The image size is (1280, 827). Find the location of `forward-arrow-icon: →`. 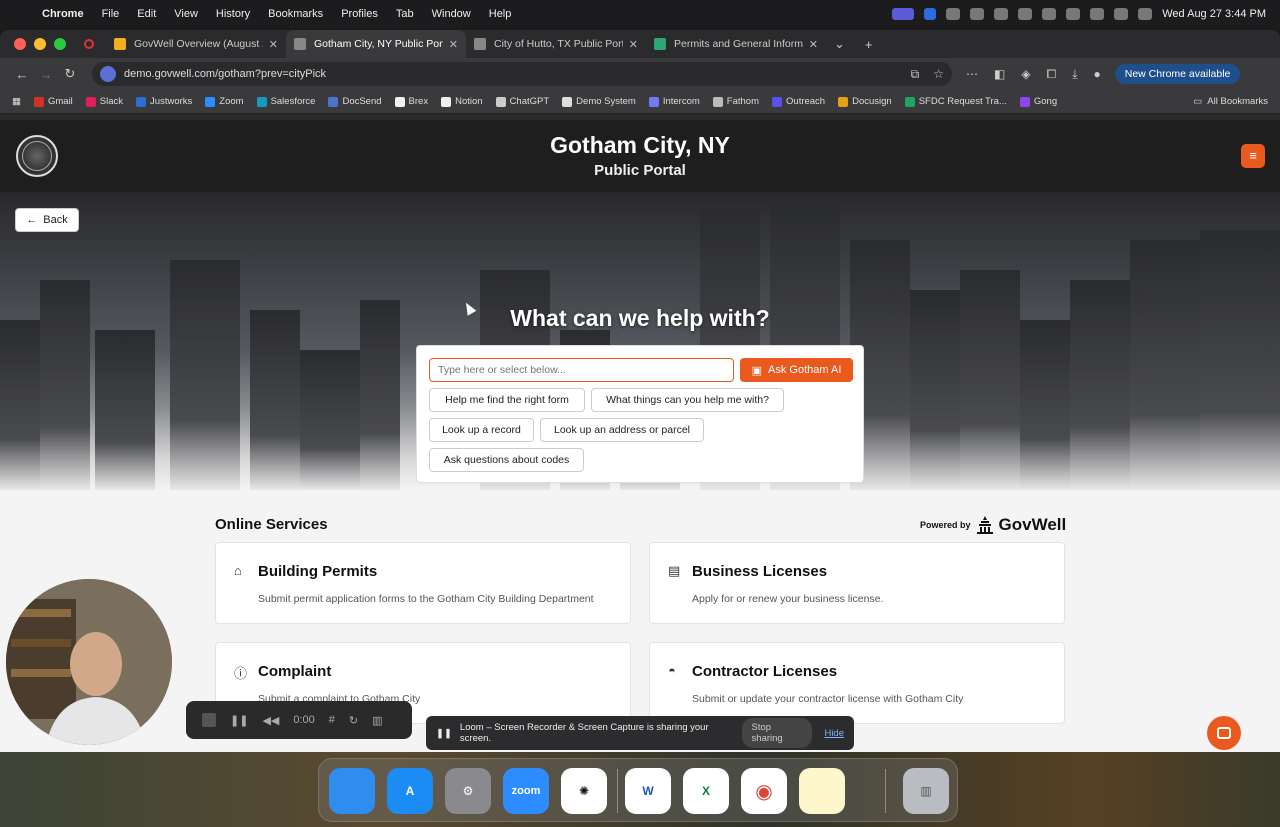

forward-arrow-icon: → is located at coordinates (46, 74).